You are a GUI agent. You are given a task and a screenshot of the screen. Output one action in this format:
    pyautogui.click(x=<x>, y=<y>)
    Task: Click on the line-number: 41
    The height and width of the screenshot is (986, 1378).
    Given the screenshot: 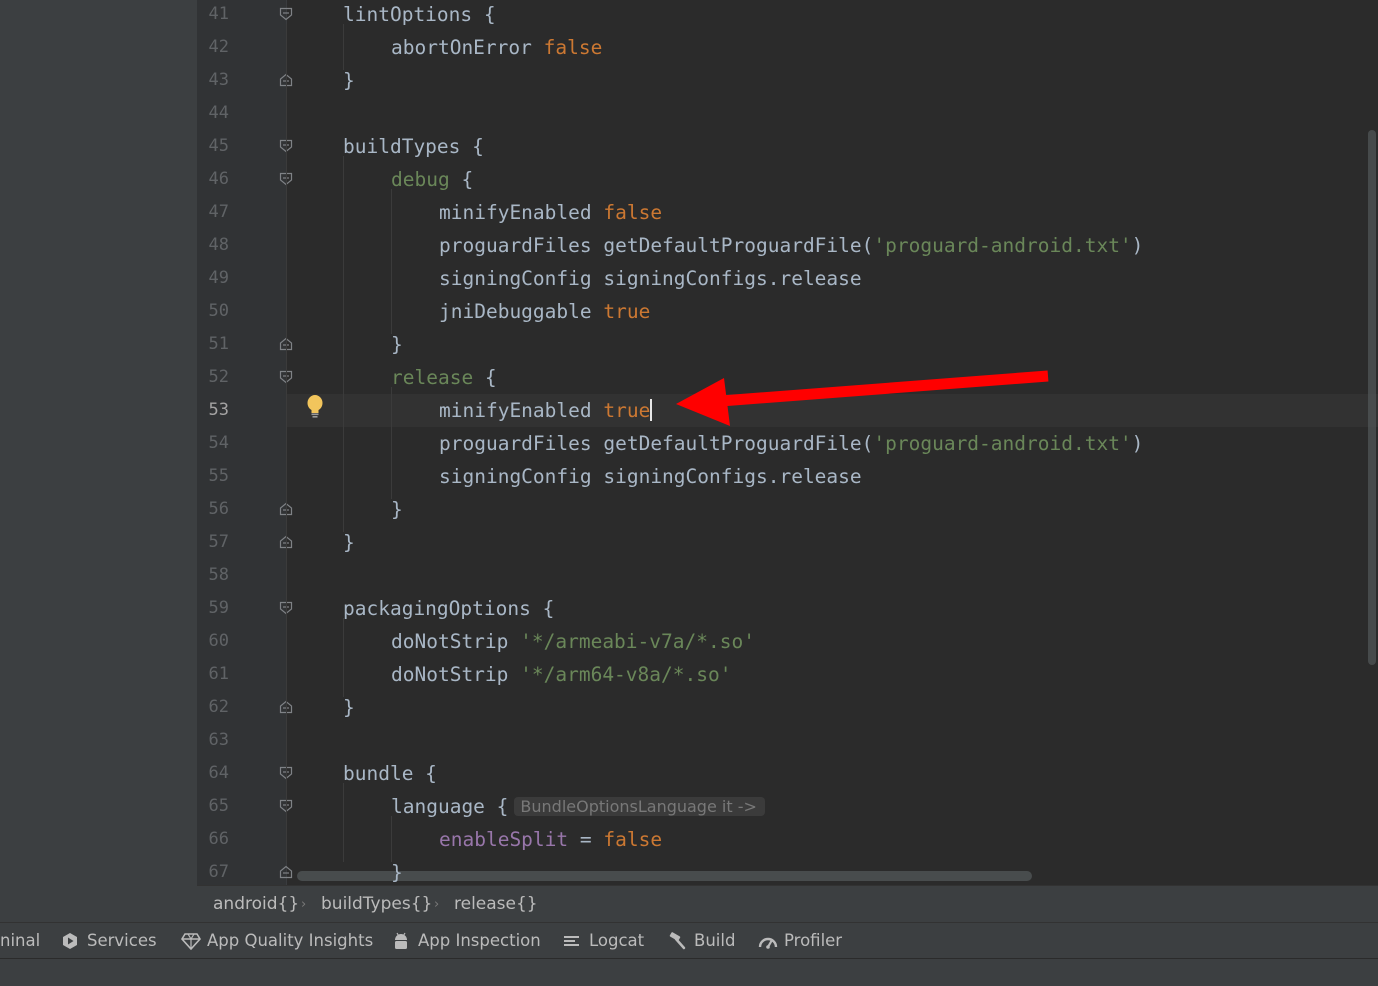 What is the action you would take?
    pyautogui.click(x=218, y=14)
    